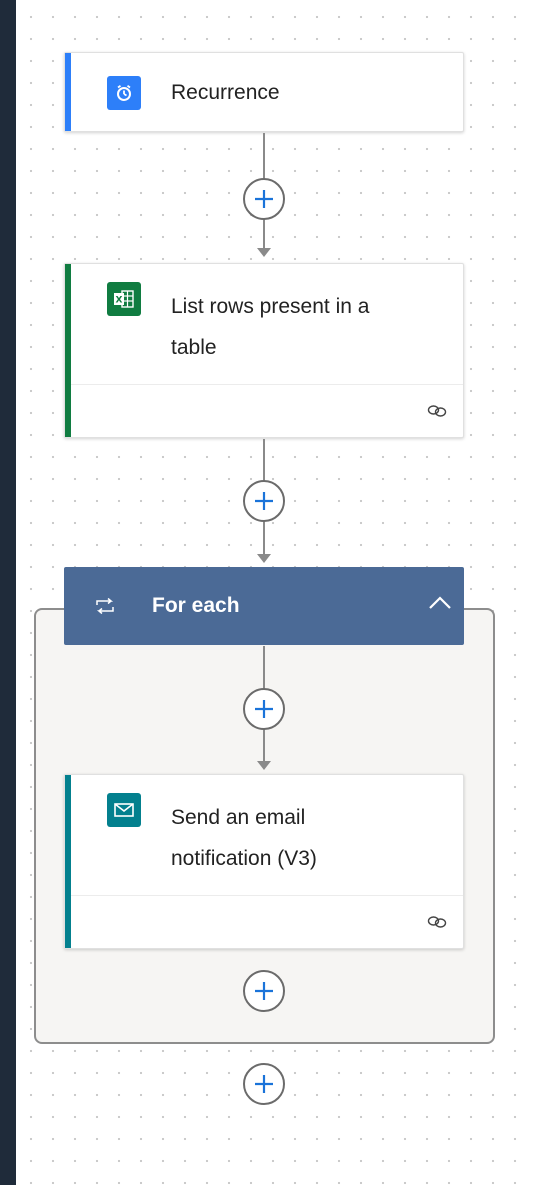  Describe the element at coordinates (267, 410) in the screenshot. I see `list-rows-footer` at that location.